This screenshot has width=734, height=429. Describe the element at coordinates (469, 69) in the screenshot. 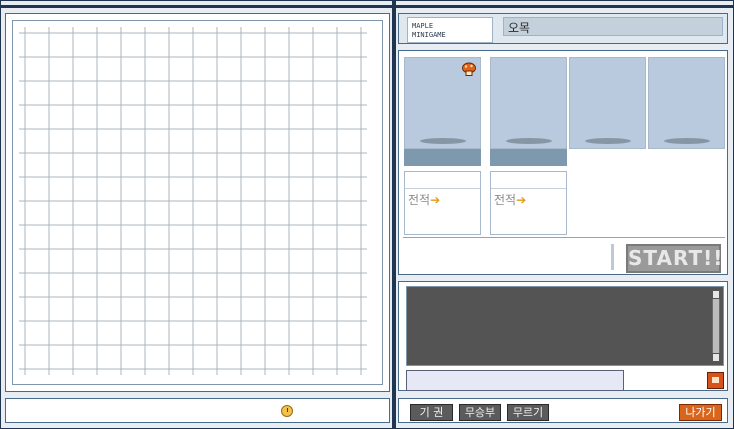

I see `mushroom-icon` at that location.